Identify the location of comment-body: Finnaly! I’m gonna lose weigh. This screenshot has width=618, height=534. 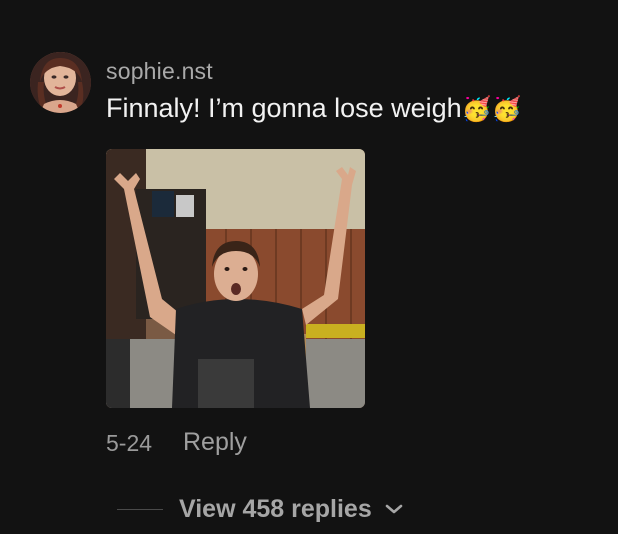
(284, 108).